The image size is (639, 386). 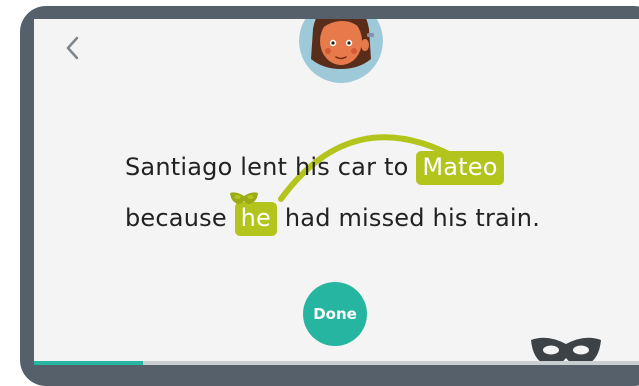 I want to click on sentence-line-1: Santiago lent his car to Mateo, so click(x=314, y=168).